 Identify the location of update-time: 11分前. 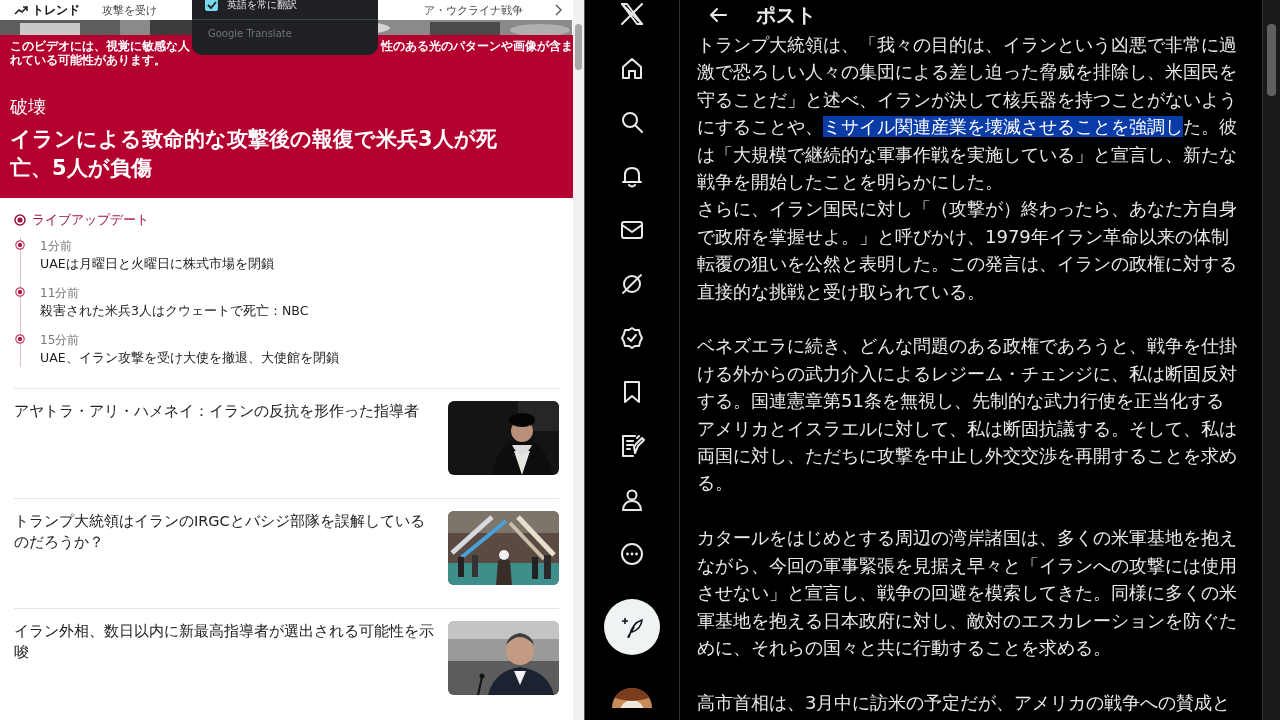
(60, 293).